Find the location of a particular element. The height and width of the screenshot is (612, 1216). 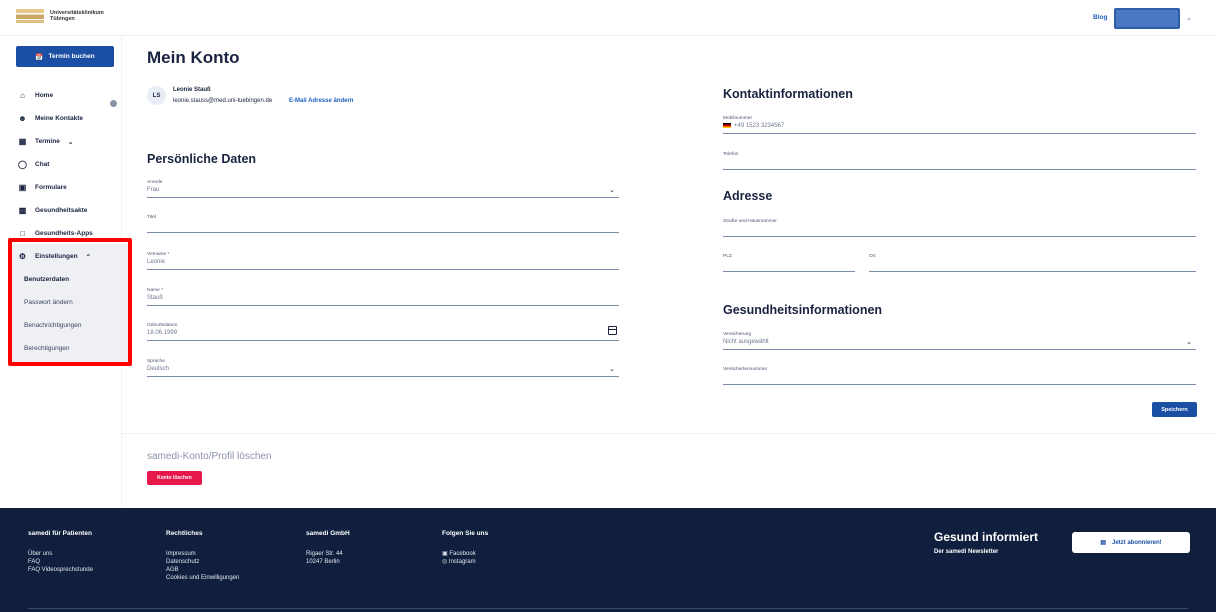

sidebar-item-home: ⌂ Home is located at coordinates (35, 95).